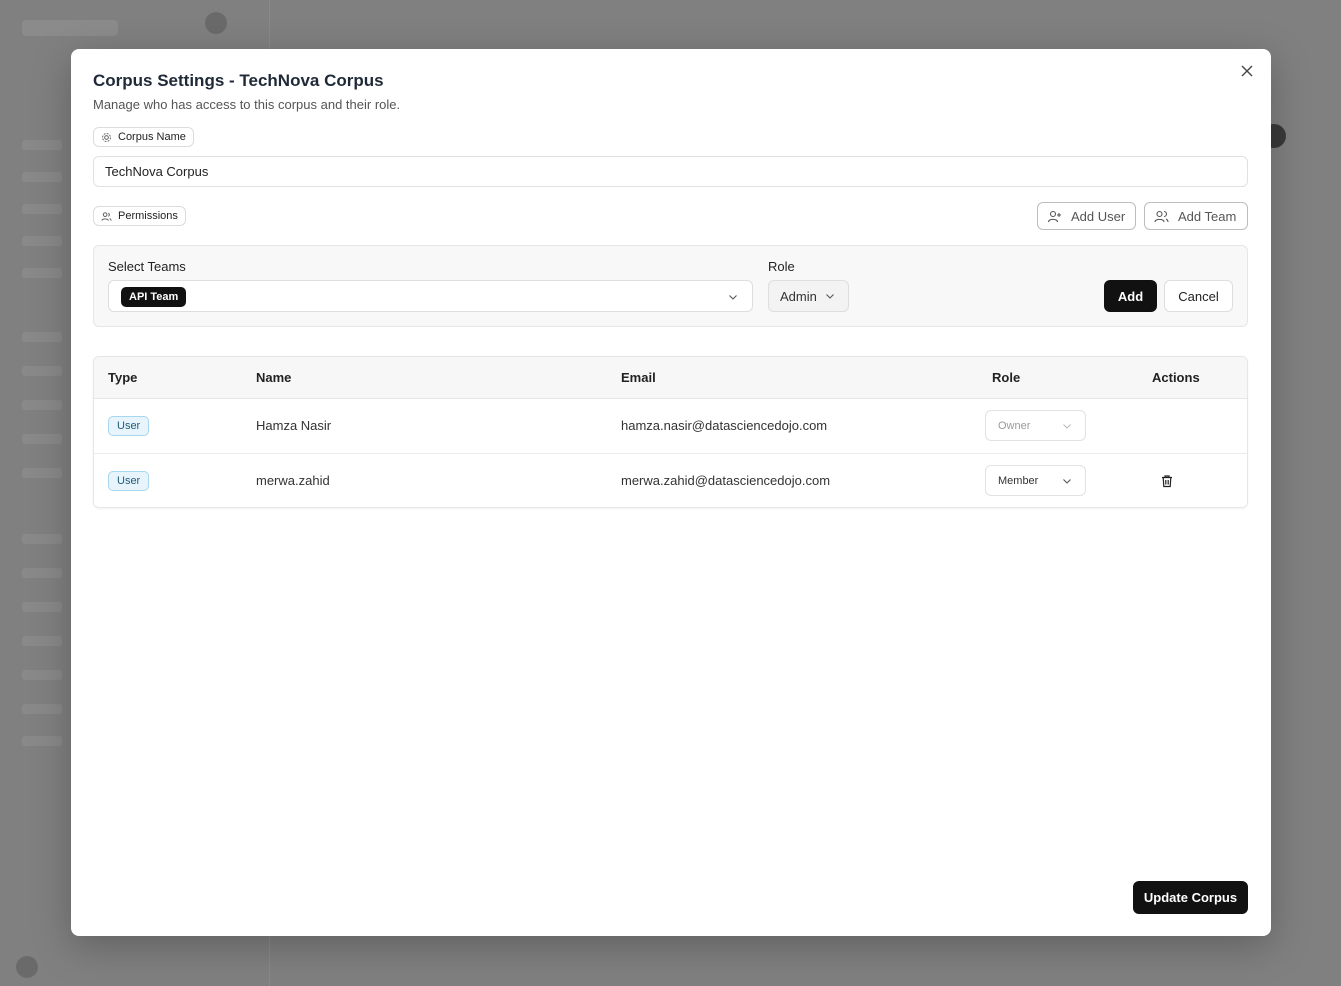 This screenshot has width=1341, height=986. I want to click on user-name: Hamza Nasir, so click(294, 425).